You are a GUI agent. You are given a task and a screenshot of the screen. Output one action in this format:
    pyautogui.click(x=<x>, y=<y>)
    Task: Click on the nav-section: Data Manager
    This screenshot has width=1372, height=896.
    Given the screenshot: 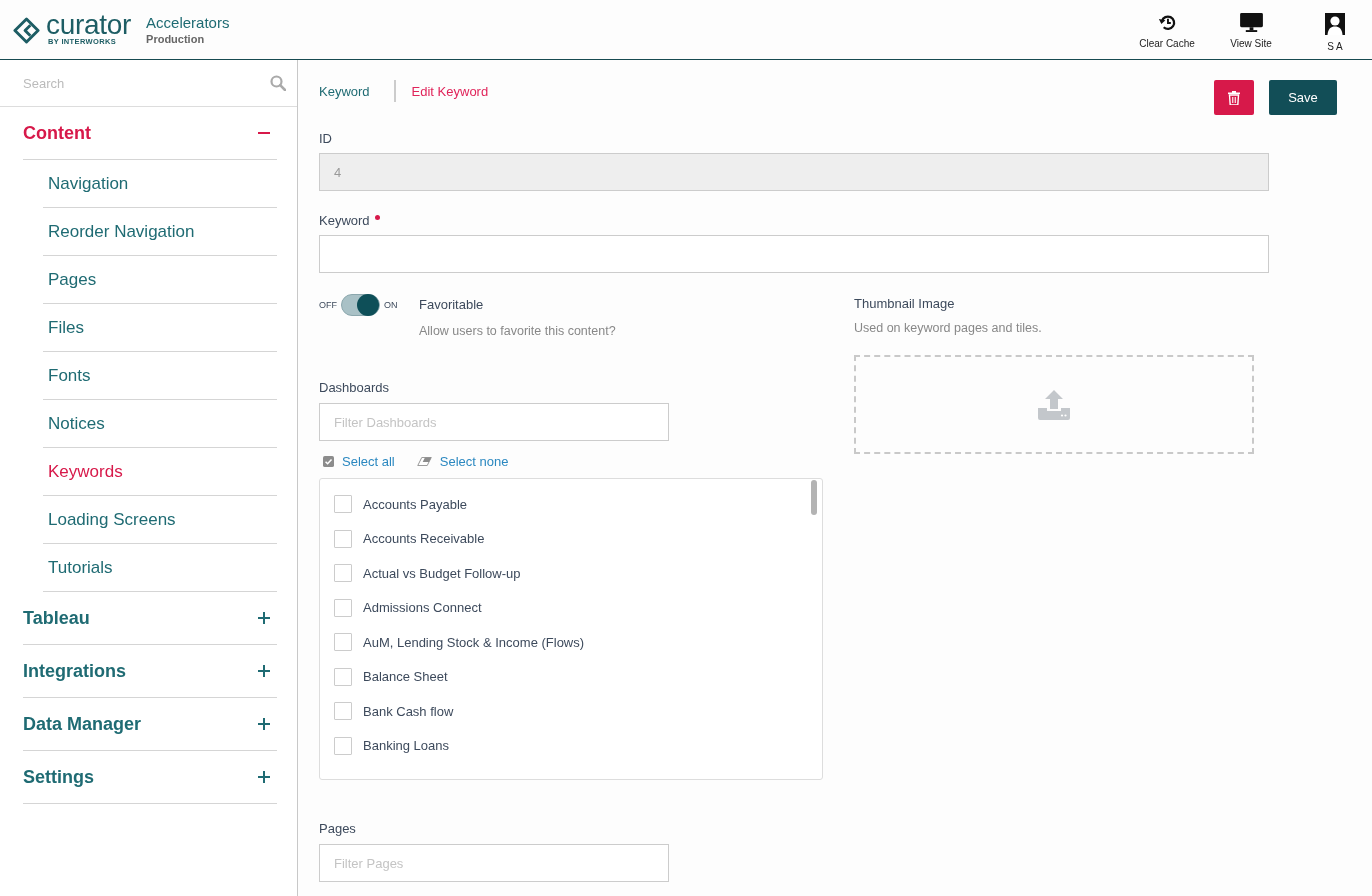 What is the action you would take?
    pyautogui.click(x=150, y=724)
    